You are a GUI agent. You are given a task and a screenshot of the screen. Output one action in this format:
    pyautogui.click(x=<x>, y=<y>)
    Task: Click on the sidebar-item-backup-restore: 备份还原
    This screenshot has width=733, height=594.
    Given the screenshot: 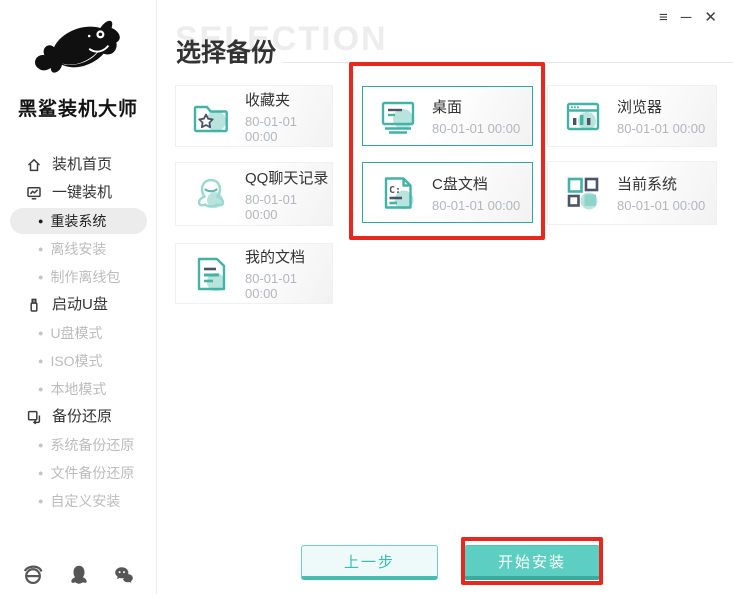 What is the action you would take?
    pyautogui.click(x=78, y=417)
    